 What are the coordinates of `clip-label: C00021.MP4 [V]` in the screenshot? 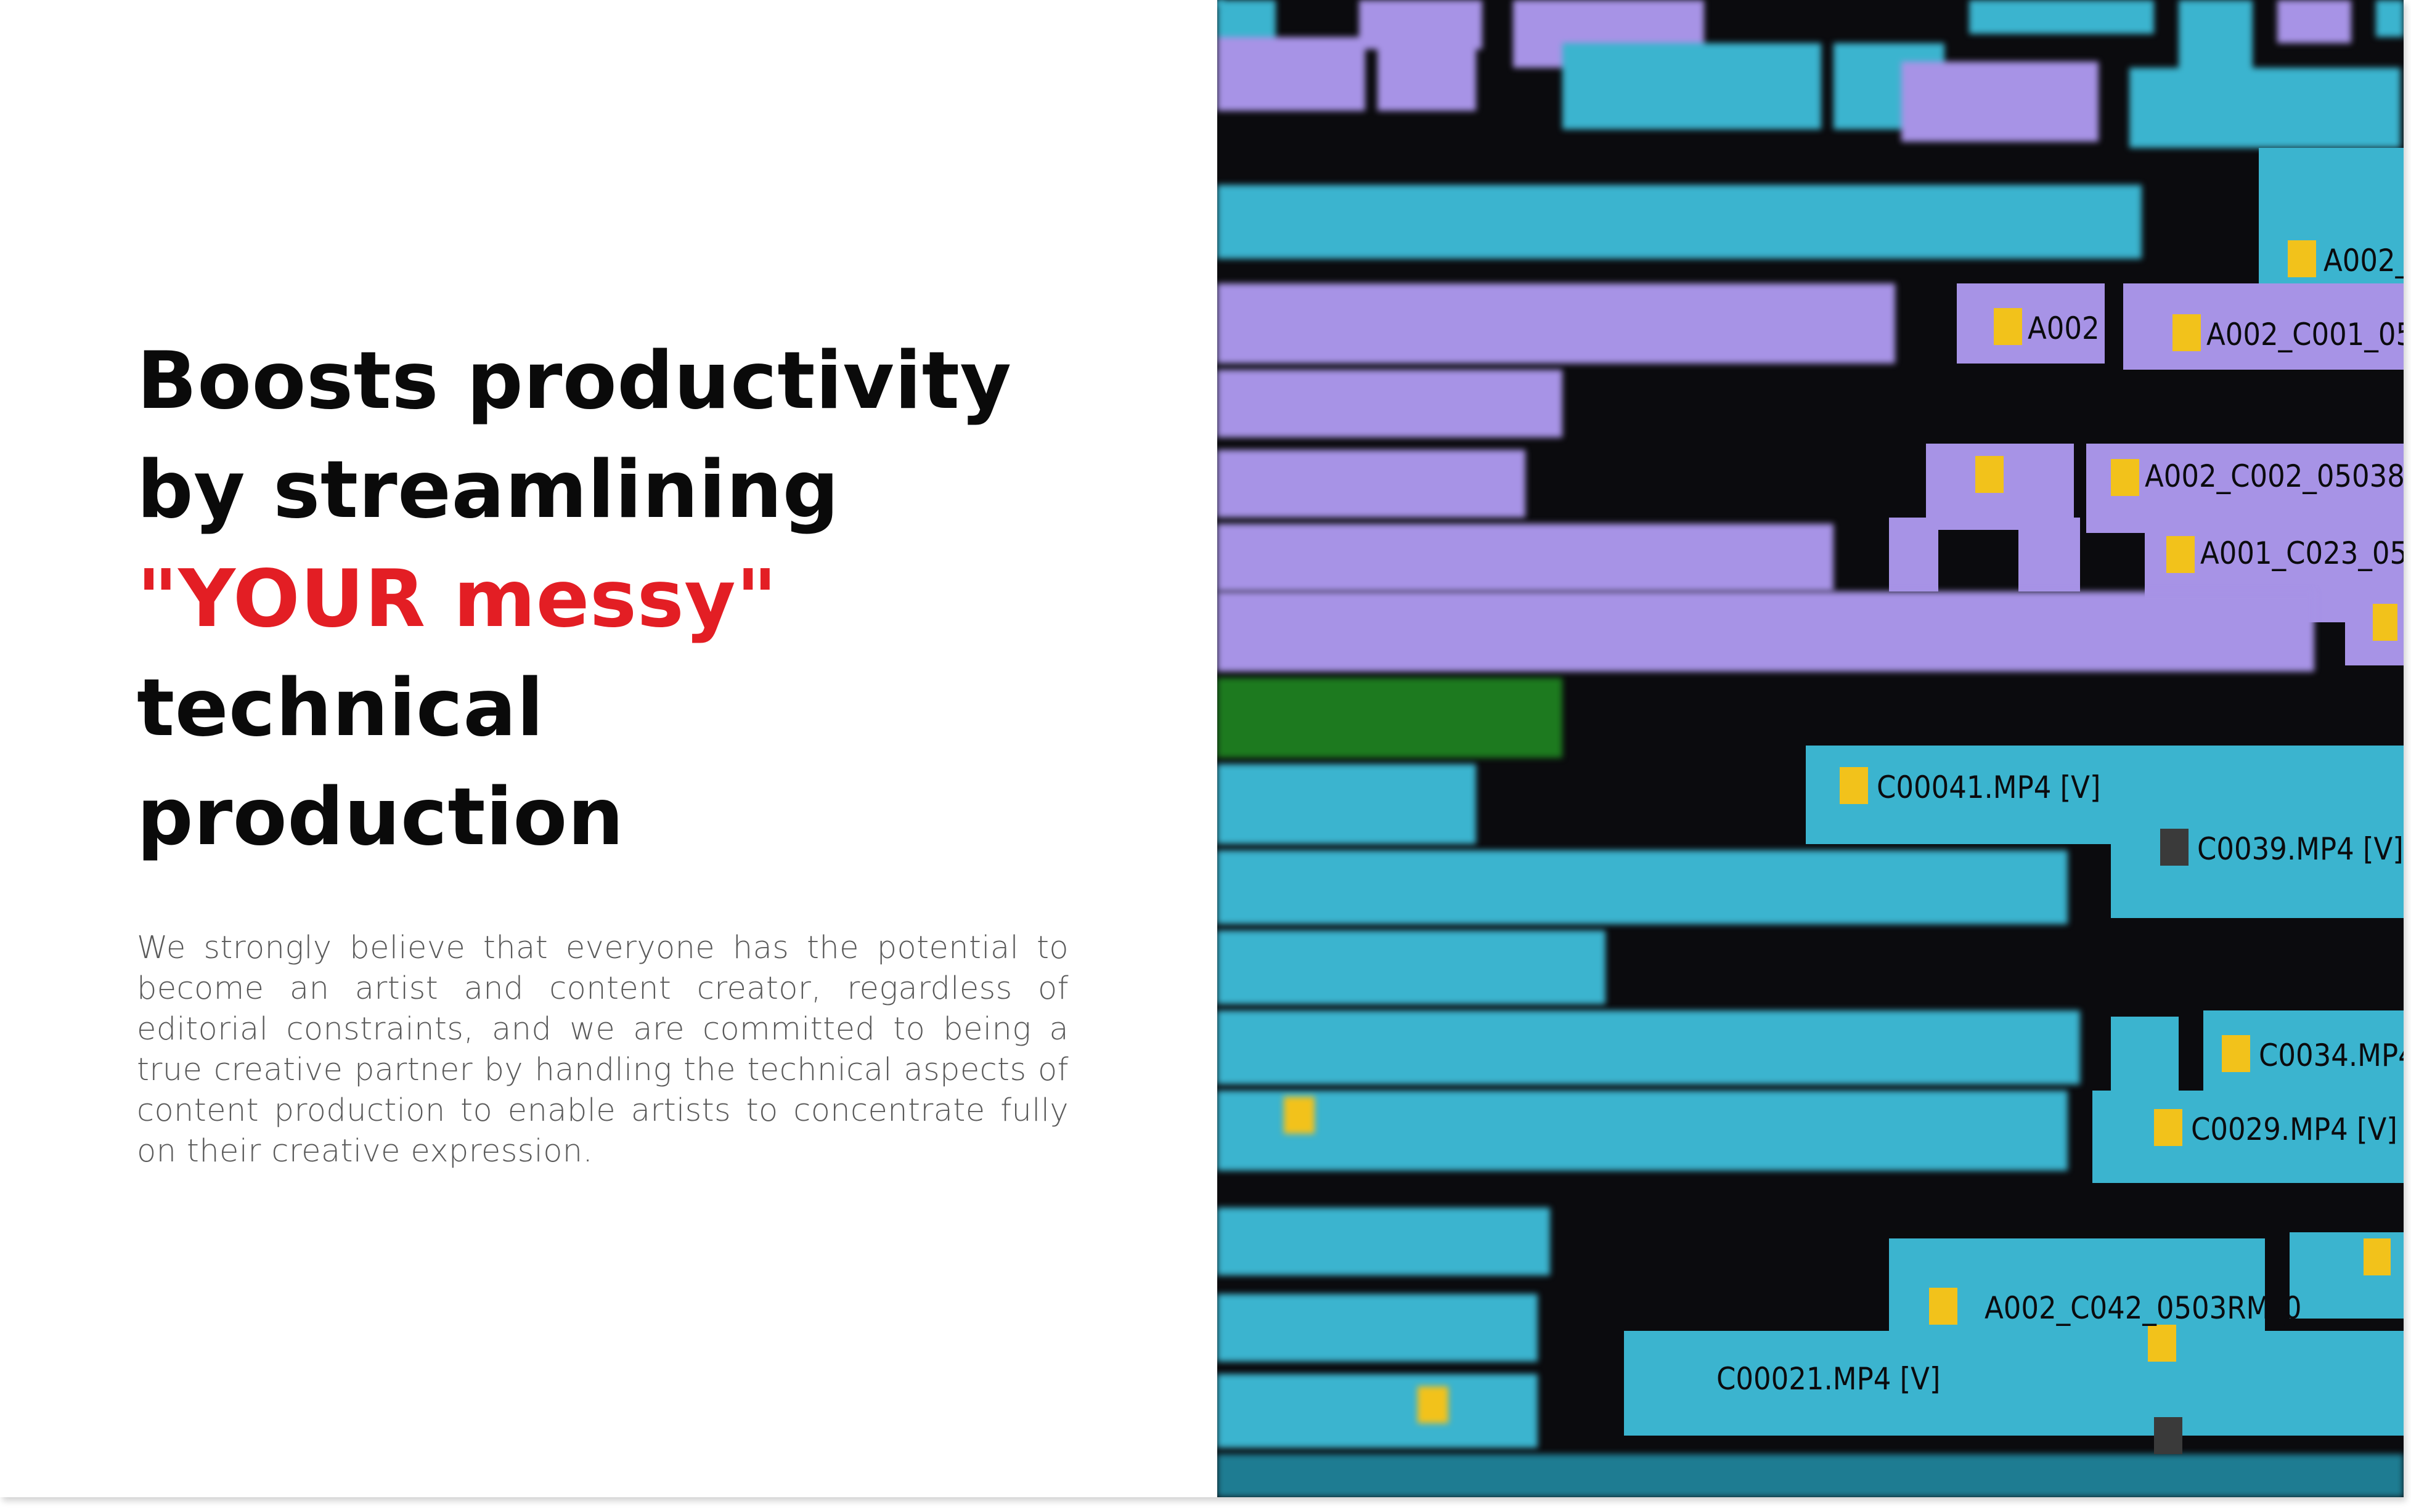 It's located at (1828, 1379).